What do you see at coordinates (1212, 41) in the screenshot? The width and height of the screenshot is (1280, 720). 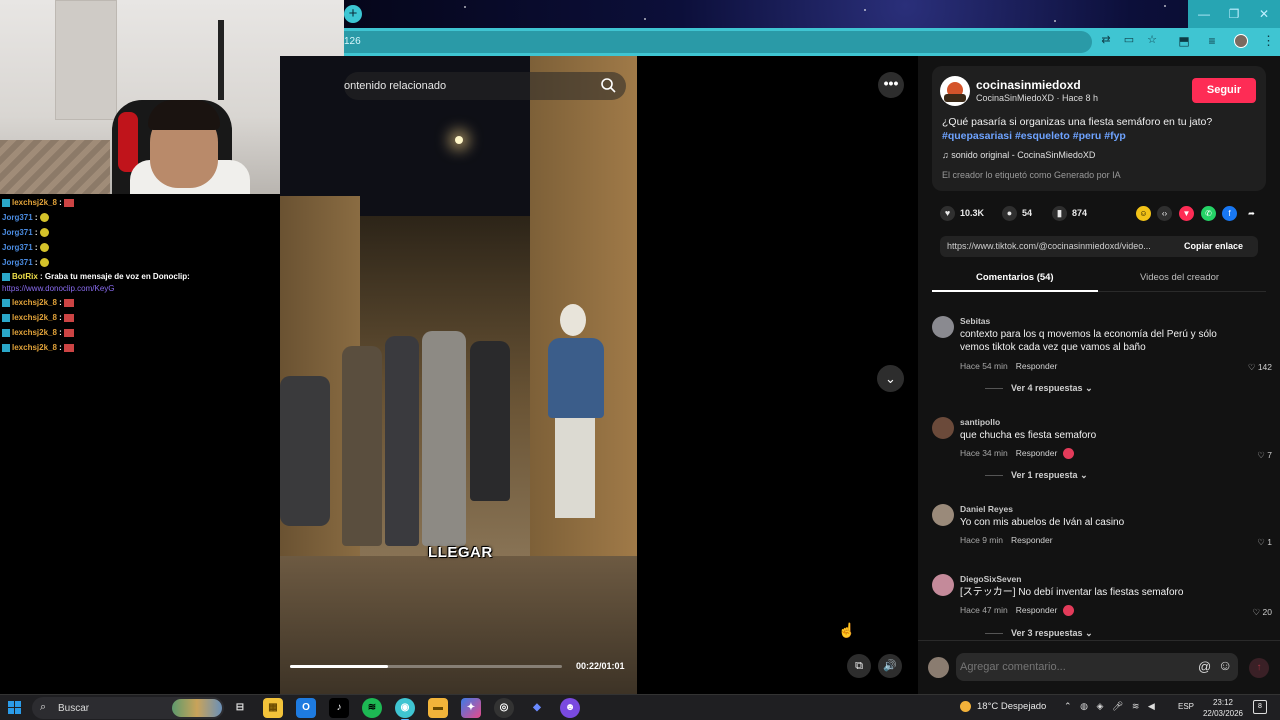 I see `media-icon: ≡` at bounding box center [1212, 41].